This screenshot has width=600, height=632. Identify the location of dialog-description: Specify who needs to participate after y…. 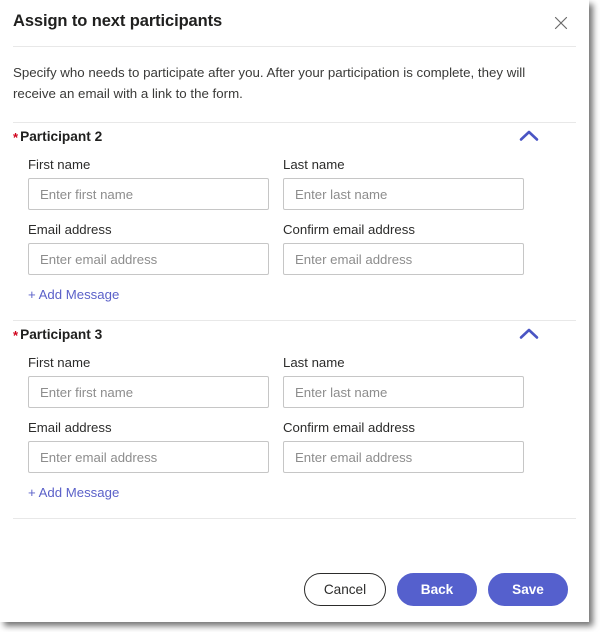
(269, 83).